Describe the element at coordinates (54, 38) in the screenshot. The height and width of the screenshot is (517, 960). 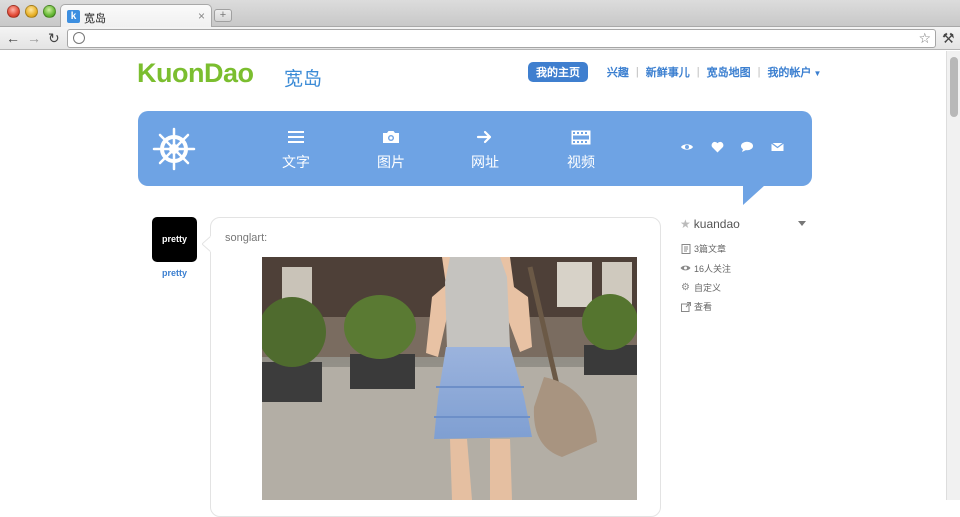
I see `reload-icon: ↻` at that location.